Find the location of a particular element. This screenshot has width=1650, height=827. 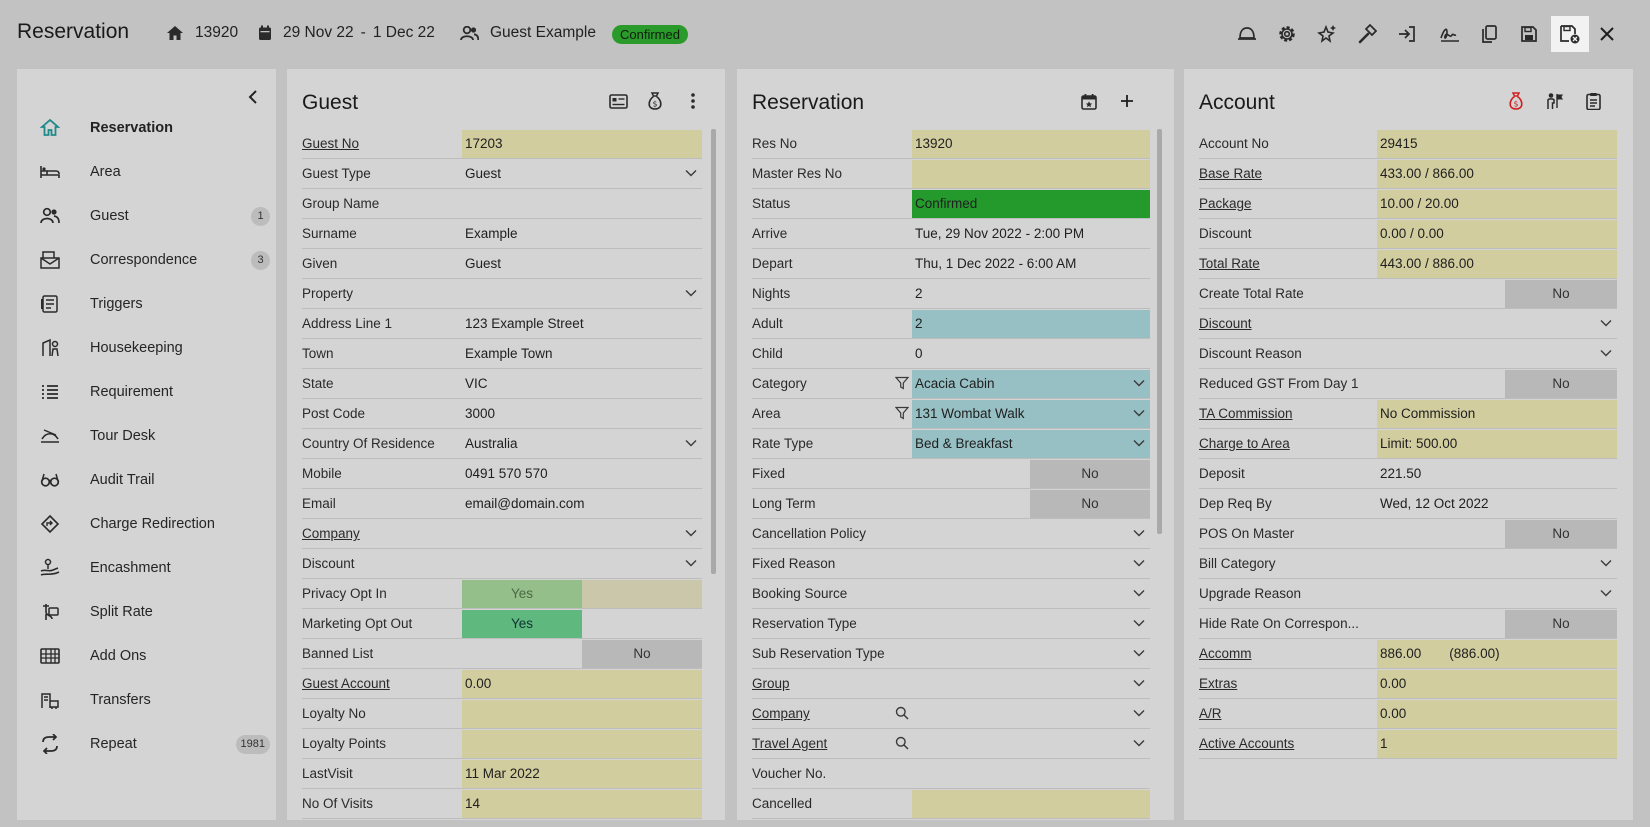

field-label: Total Rate is located at coordinates (1229, 263).